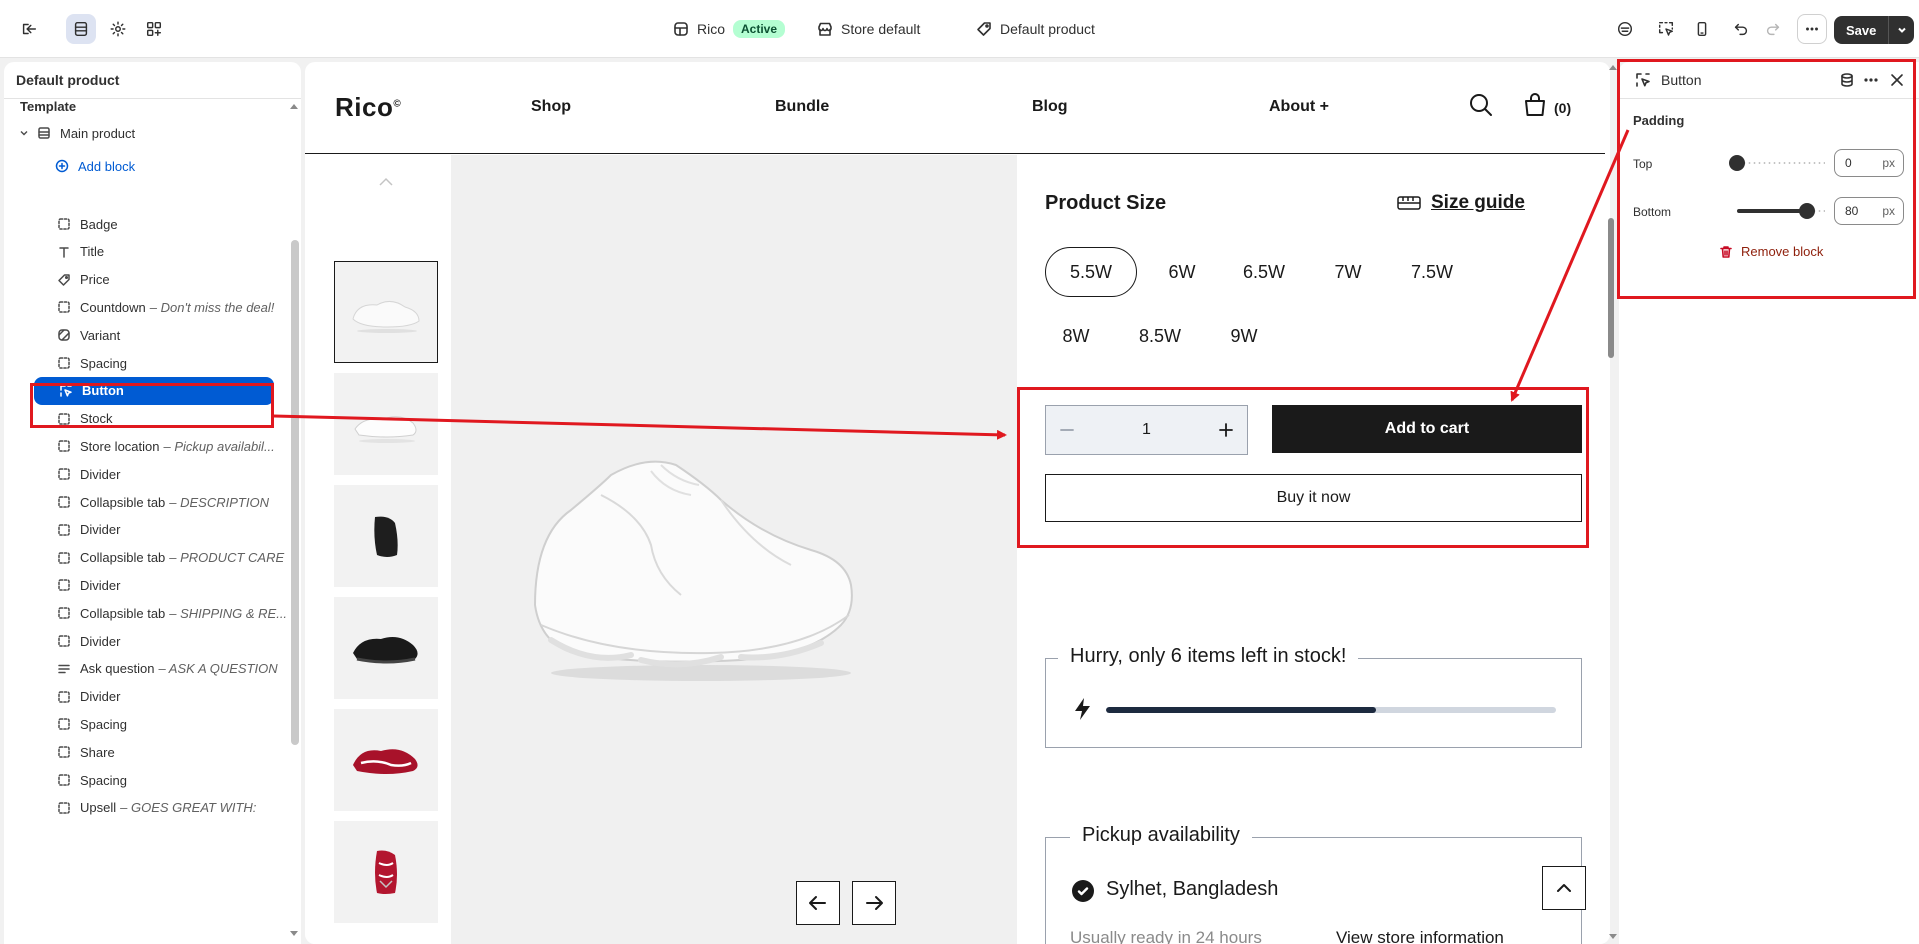 This screenshot has height=944, width=1919. I want to click on annotation-box-settings-panel, so click(1766, 179).